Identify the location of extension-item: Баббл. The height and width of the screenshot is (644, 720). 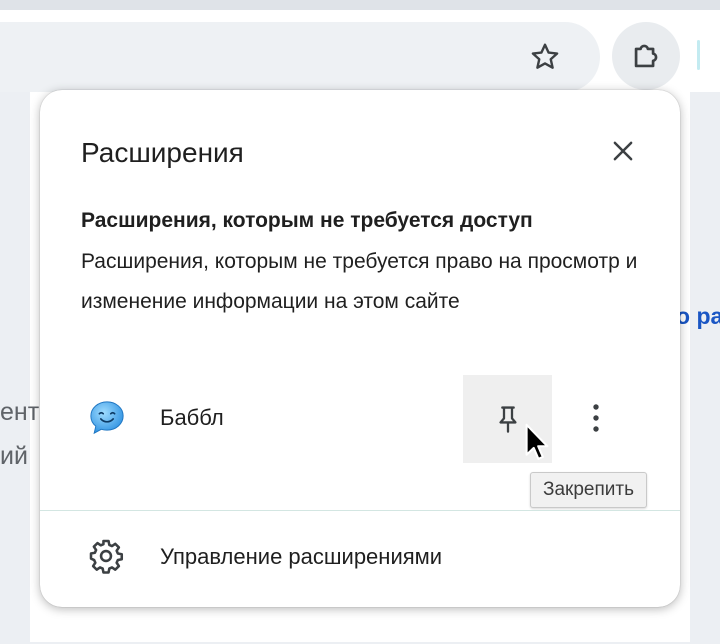
(360, 419).